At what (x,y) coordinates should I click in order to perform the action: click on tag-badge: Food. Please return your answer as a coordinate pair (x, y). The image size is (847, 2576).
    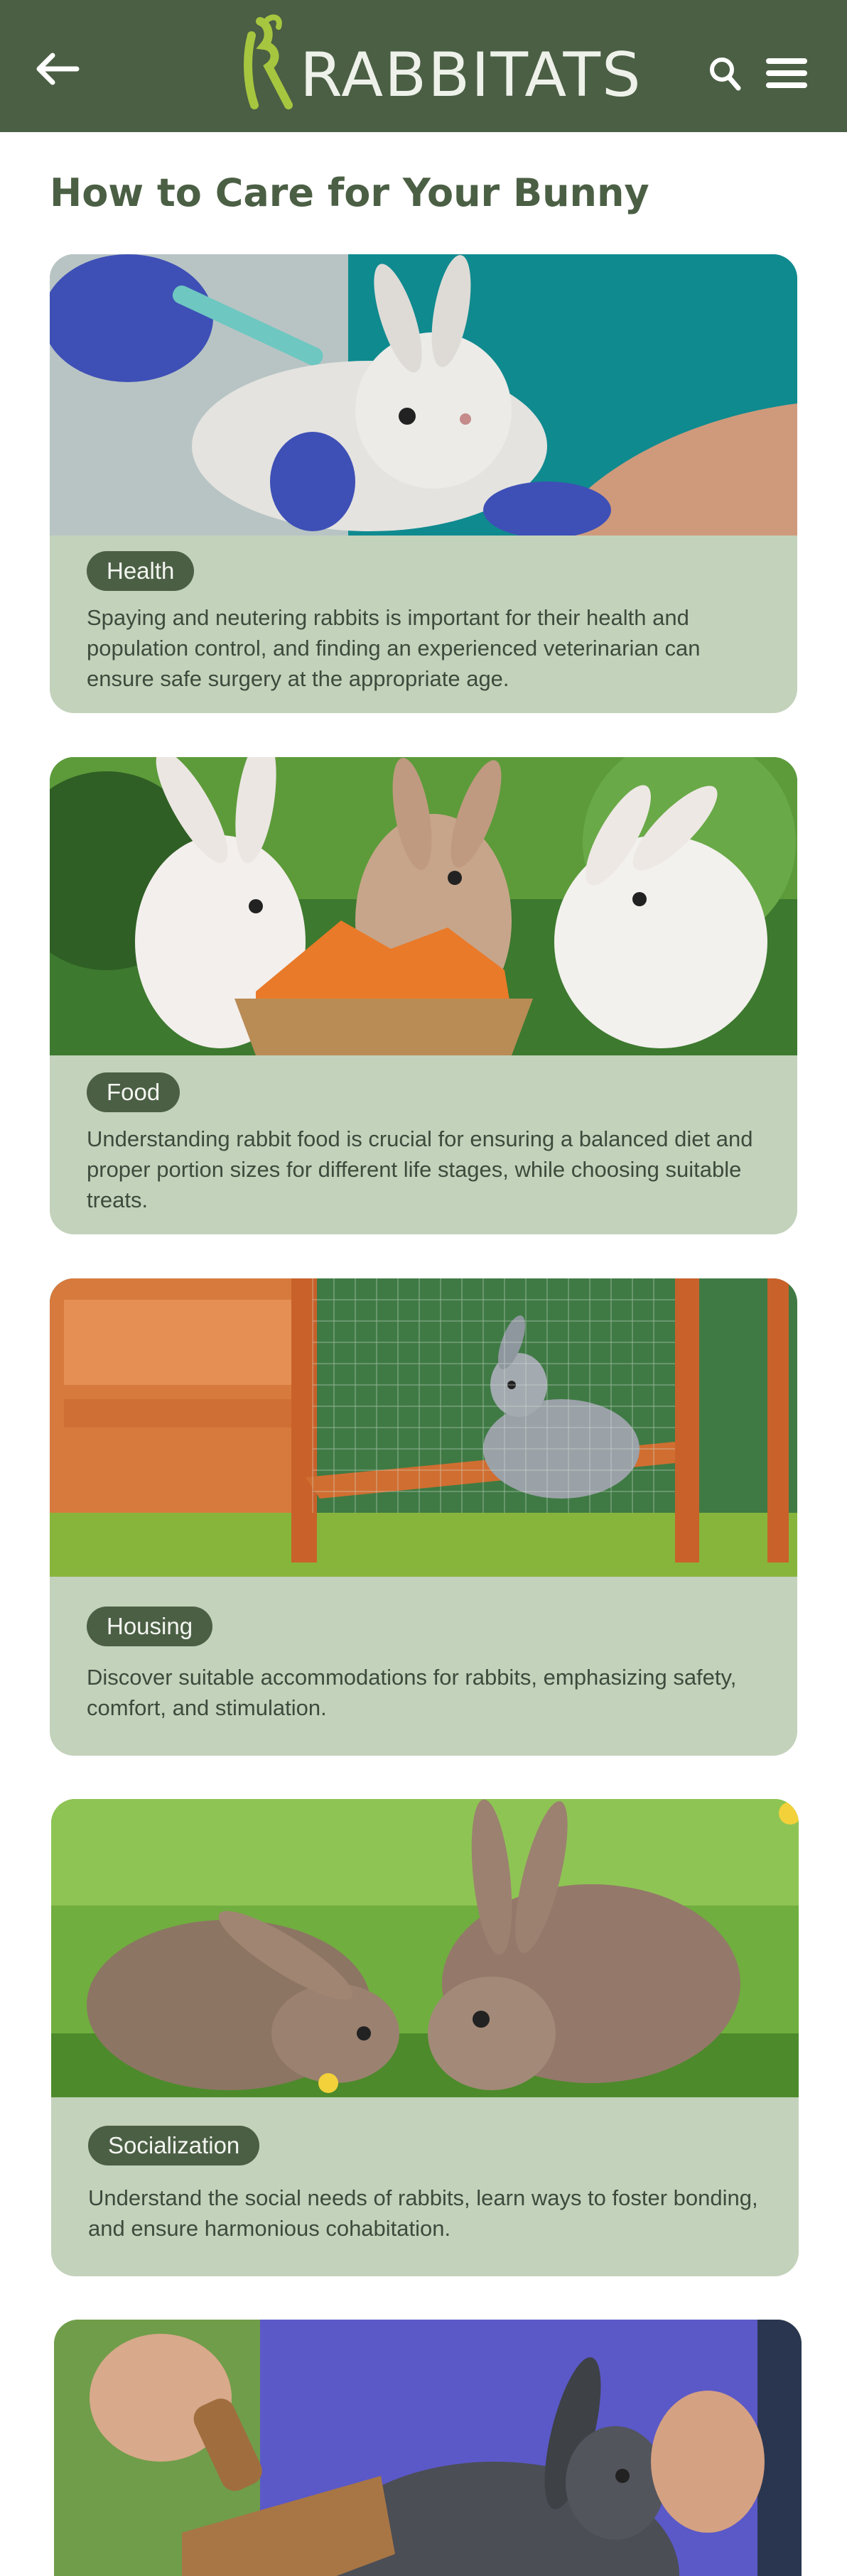
    Looking at the image, I should click on (133, 1092).